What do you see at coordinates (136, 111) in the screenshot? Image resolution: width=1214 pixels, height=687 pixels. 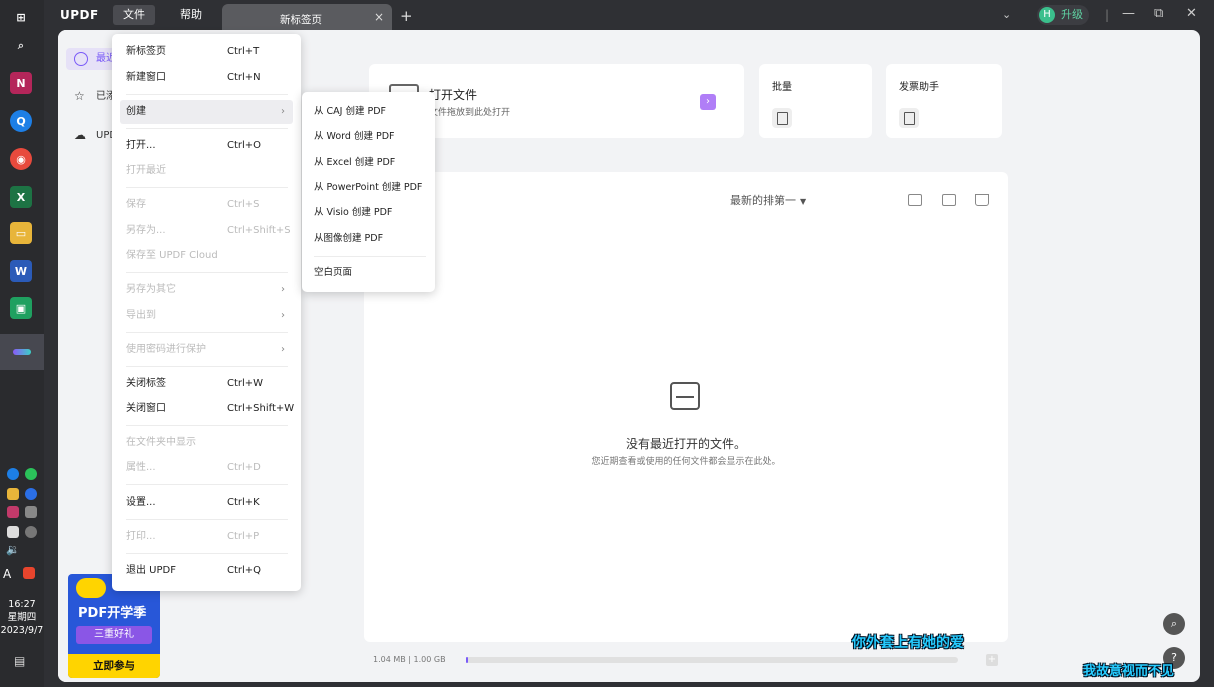 I see `menu-item-label: 创建` at bounding box center [136, 111].